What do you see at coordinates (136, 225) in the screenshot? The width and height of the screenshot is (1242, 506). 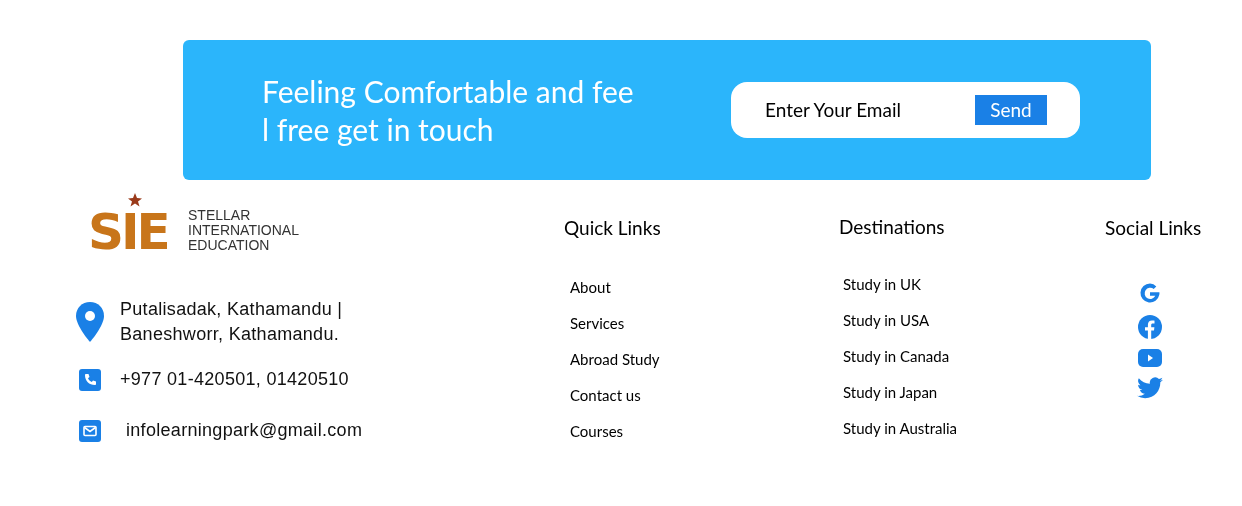 I see `logo-mark: SIE` at bounding box center [136, 225].